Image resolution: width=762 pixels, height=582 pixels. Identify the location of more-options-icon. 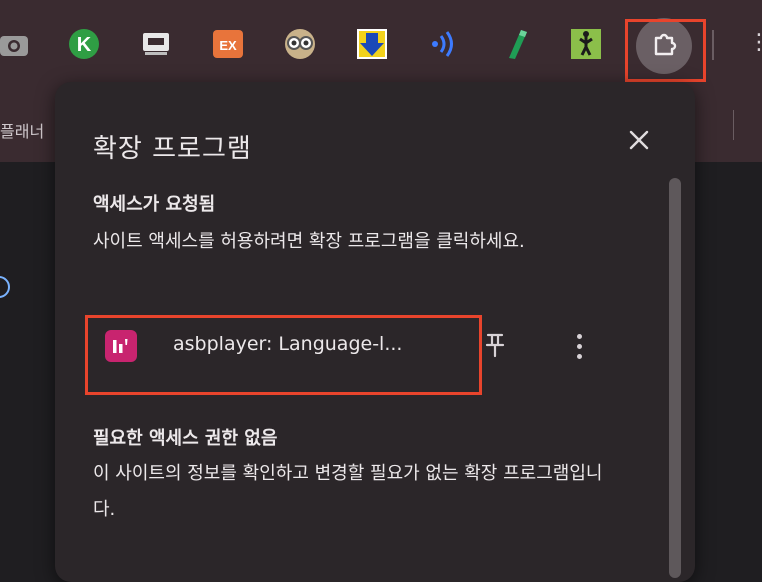
(579, 346).